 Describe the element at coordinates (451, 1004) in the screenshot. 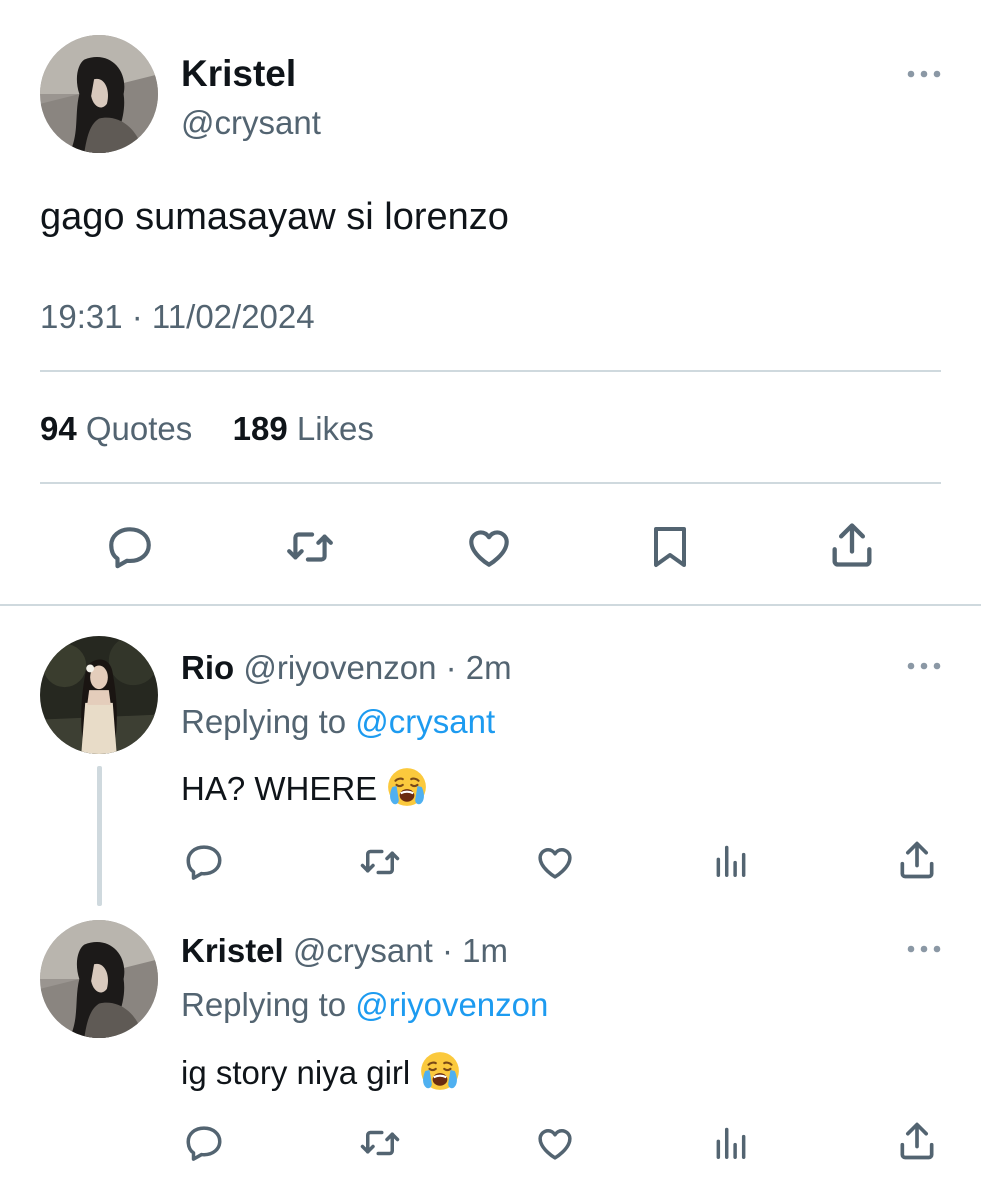

I see `replying-to-handle: @riyovenzon` at that location.